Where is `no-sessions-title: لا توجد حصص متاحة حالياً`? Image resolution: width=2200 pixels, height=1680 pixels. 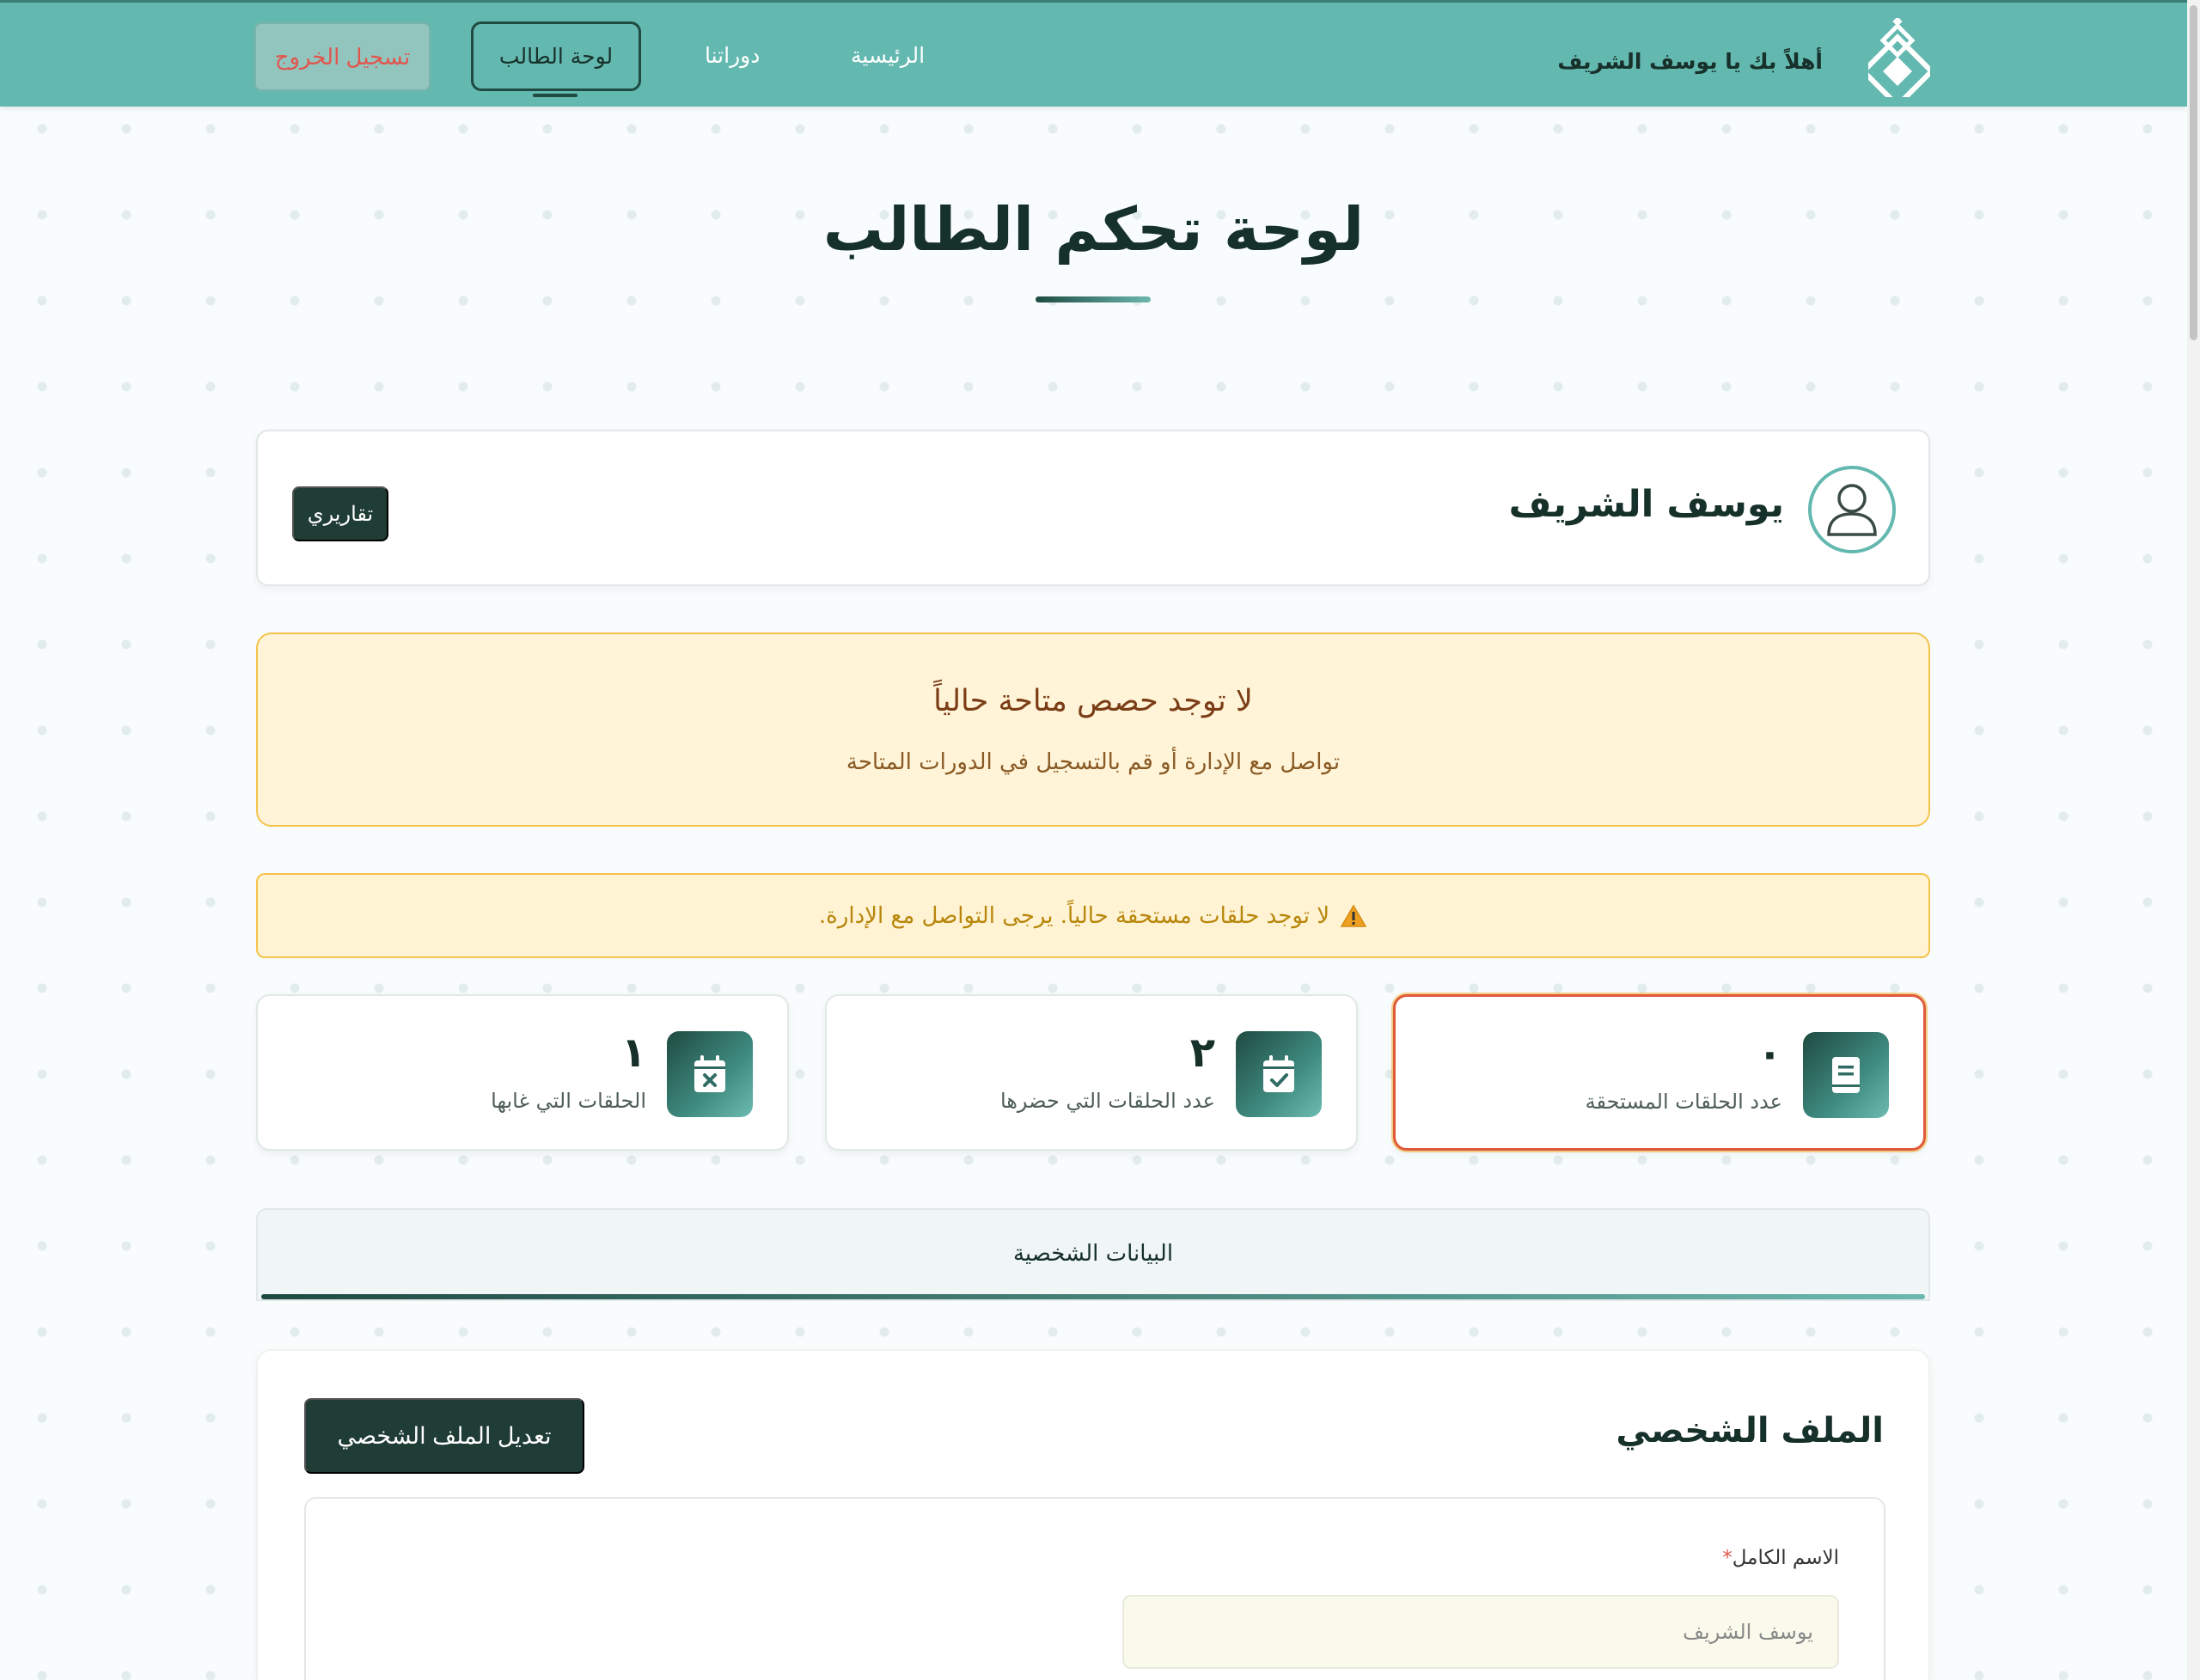
no-sessions-title: لا توجد حصص متاحة حالياً is located at coordinates (1093, 701).